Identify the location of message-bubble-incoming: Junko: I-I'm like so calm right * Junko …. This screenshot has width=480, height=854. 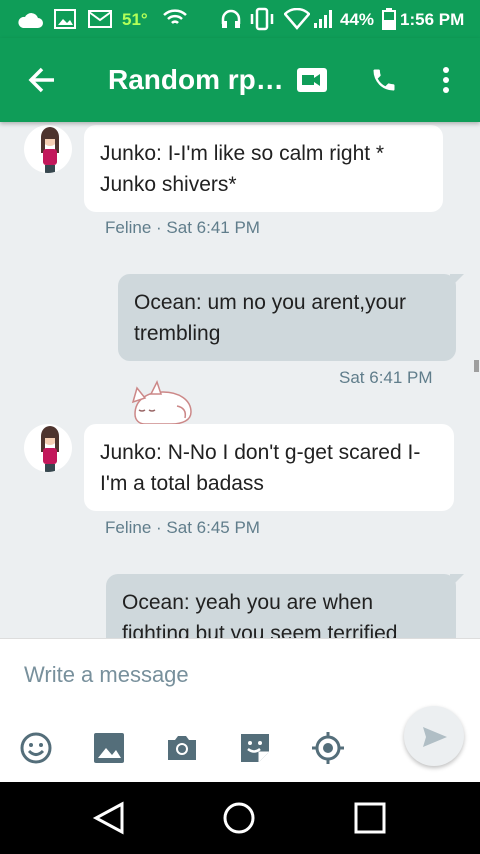
(263, 168).